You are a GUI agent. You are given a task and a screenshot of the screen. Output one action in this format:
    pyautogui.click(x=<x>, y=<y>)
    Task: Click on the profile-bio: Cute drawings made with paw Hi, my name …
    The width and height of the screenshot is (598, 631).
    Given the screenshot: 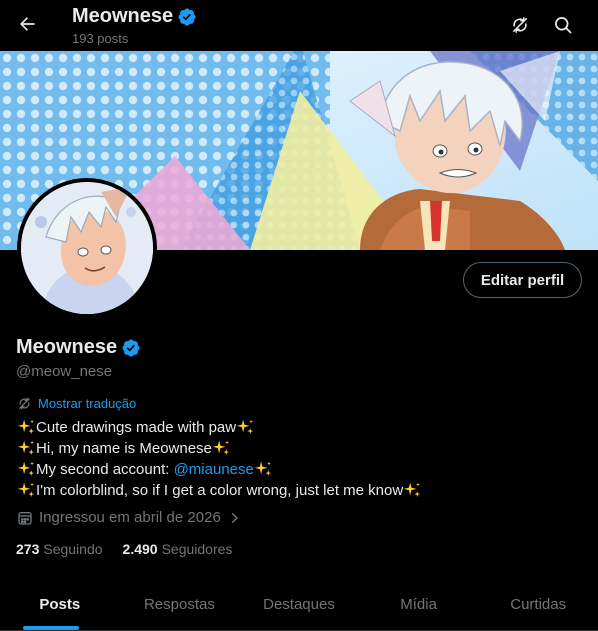 What is the action you would take?
    pyautogui.click(x=219, y=459)
    